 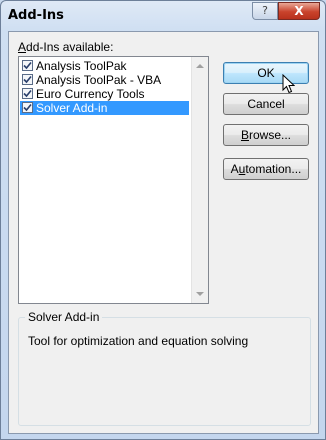 I want to click on list-item-solver-add-in: Solver Add-in, so click(x=104, y=108).